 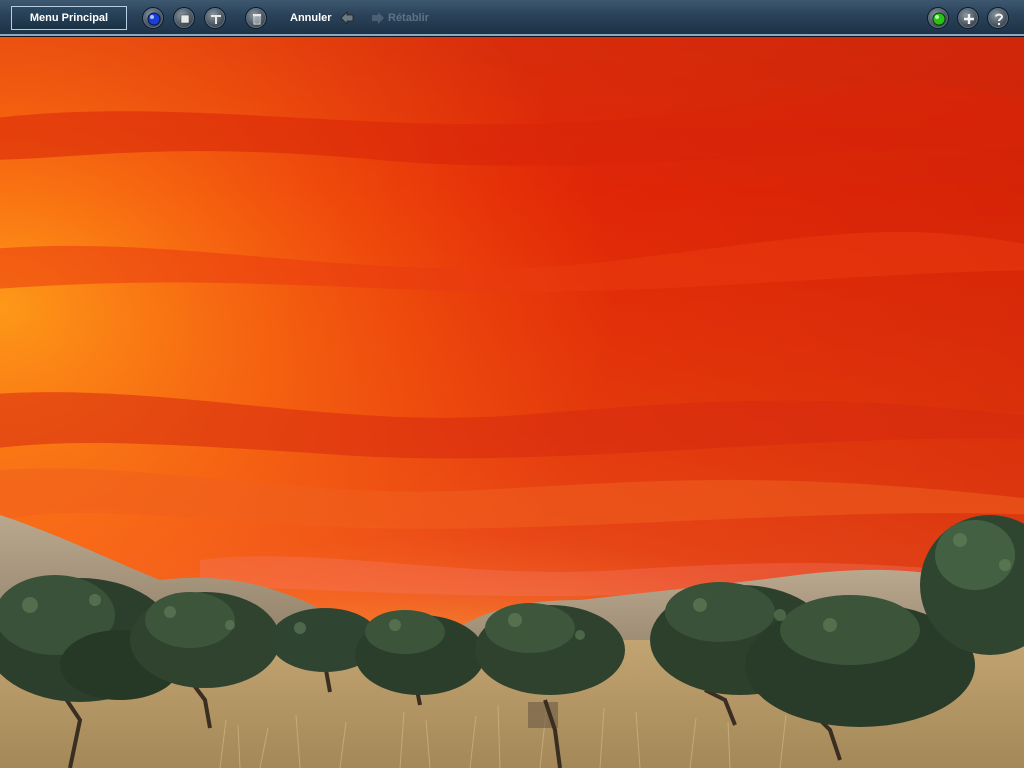 I want to click on top-toolbar: Menu Principal Annuler Rétablir, so click(x=512, y=18).